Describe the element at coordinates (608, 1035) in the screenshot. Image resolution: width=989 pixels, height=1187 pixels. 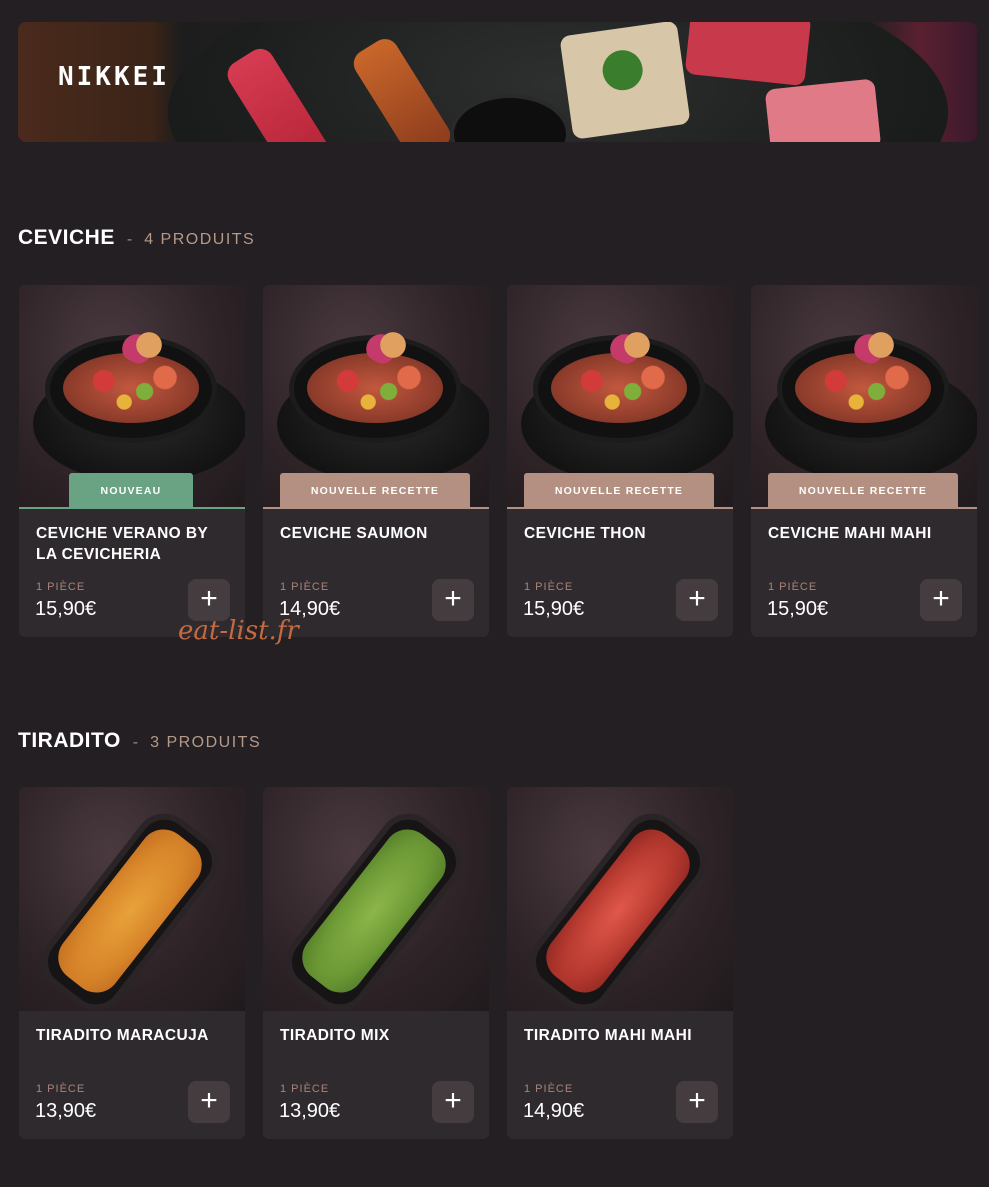
I see `product-name: TIRADITO MAHI MAHI` at that location.